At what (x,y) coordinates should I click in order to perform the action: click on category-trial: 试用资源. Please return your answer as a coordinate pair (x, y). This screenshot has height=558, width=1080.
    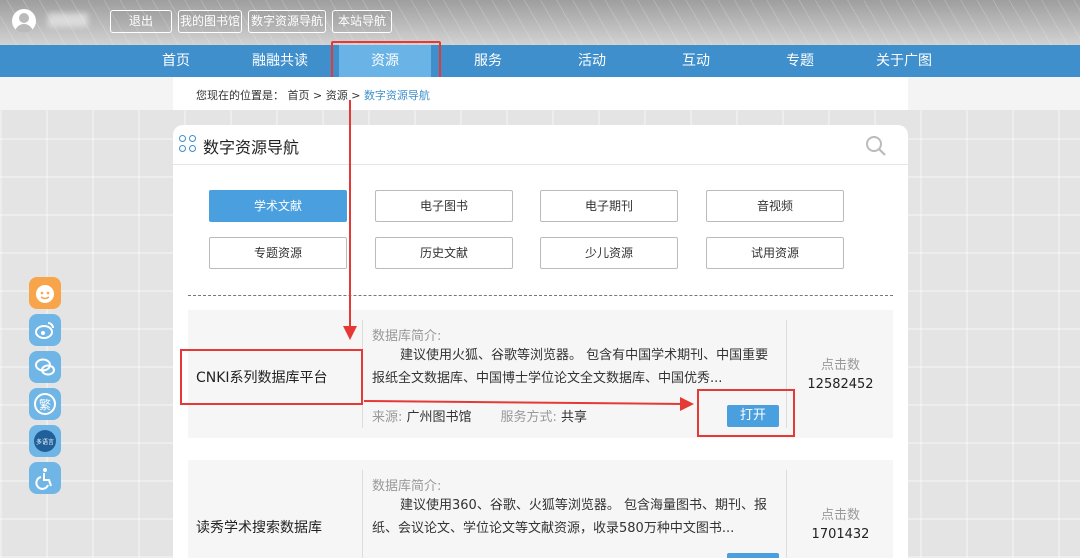
    Looking at the image, I should click on (775, 253).